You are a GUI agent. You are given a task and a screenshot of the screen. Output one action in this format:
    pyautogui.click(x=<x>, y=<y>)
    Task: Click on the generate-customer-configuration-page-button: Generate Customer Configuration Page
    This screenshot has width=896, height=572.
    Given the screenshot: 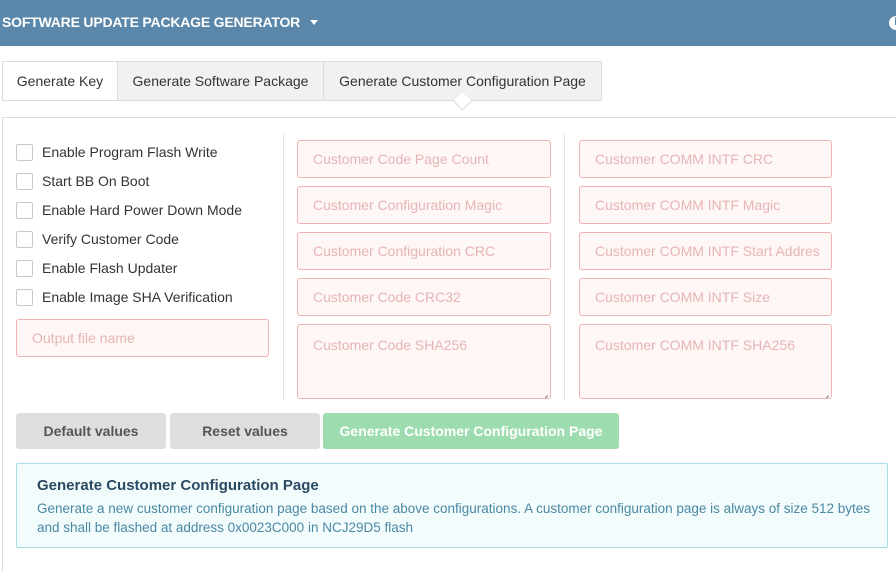 What is the action you would take?
    pyautogui.click(x=471, y=431)
    